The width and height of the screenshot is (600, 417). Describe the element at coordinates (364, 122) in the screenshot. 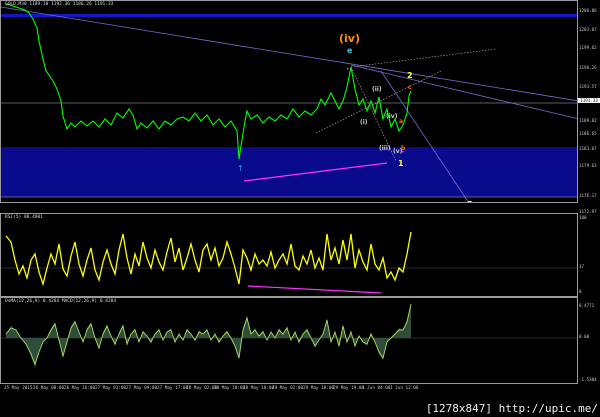

I see `wave-label-i: (i)` at that location.